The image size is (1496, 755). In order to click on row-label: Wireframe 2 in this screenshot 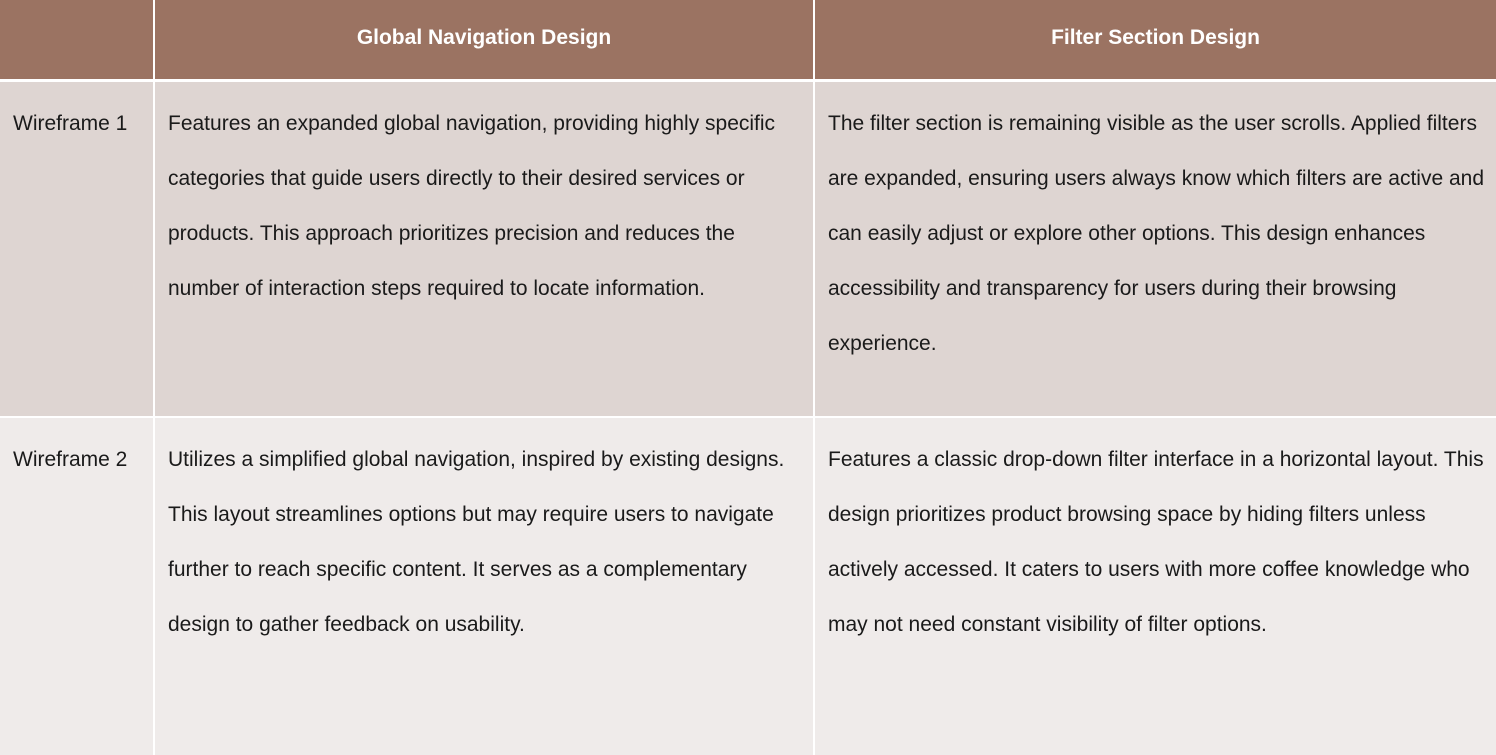, I will do `click(77, 586)`.